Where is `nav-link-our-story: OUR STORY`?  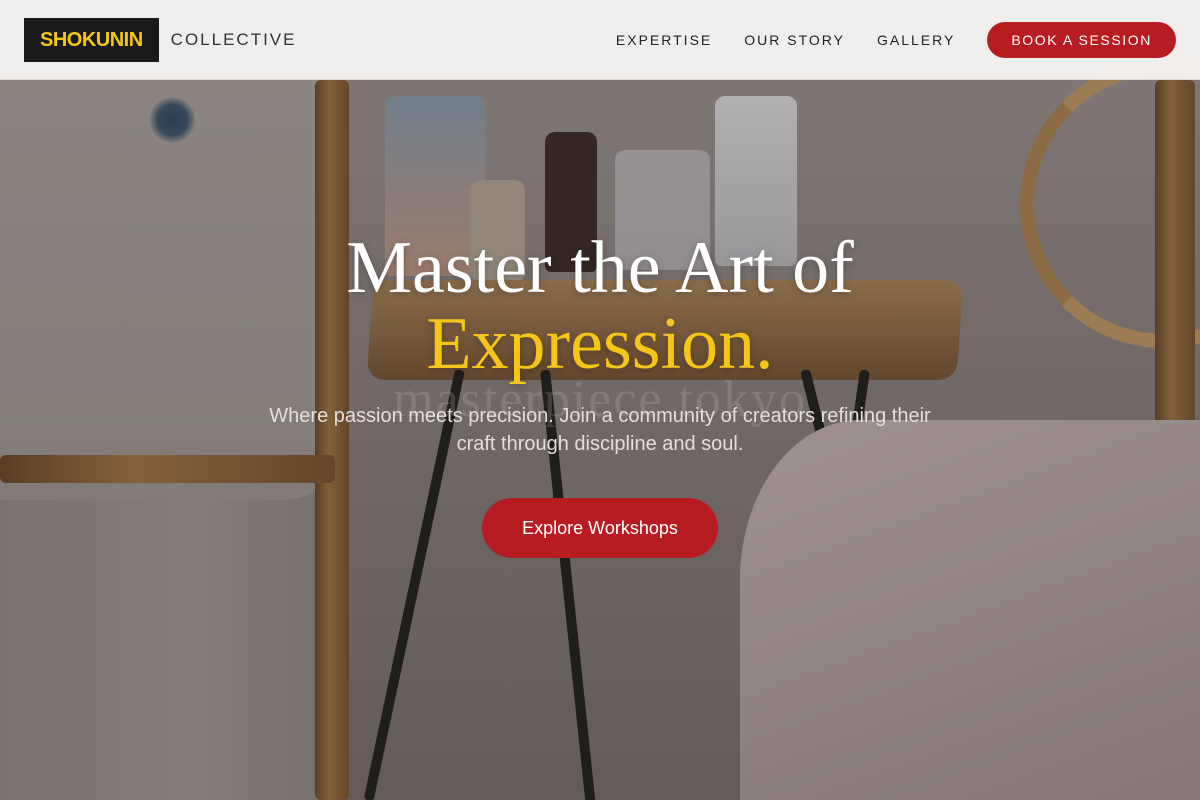
nav-link-our-story: OUR STORY is located at coordinates (794, 40).